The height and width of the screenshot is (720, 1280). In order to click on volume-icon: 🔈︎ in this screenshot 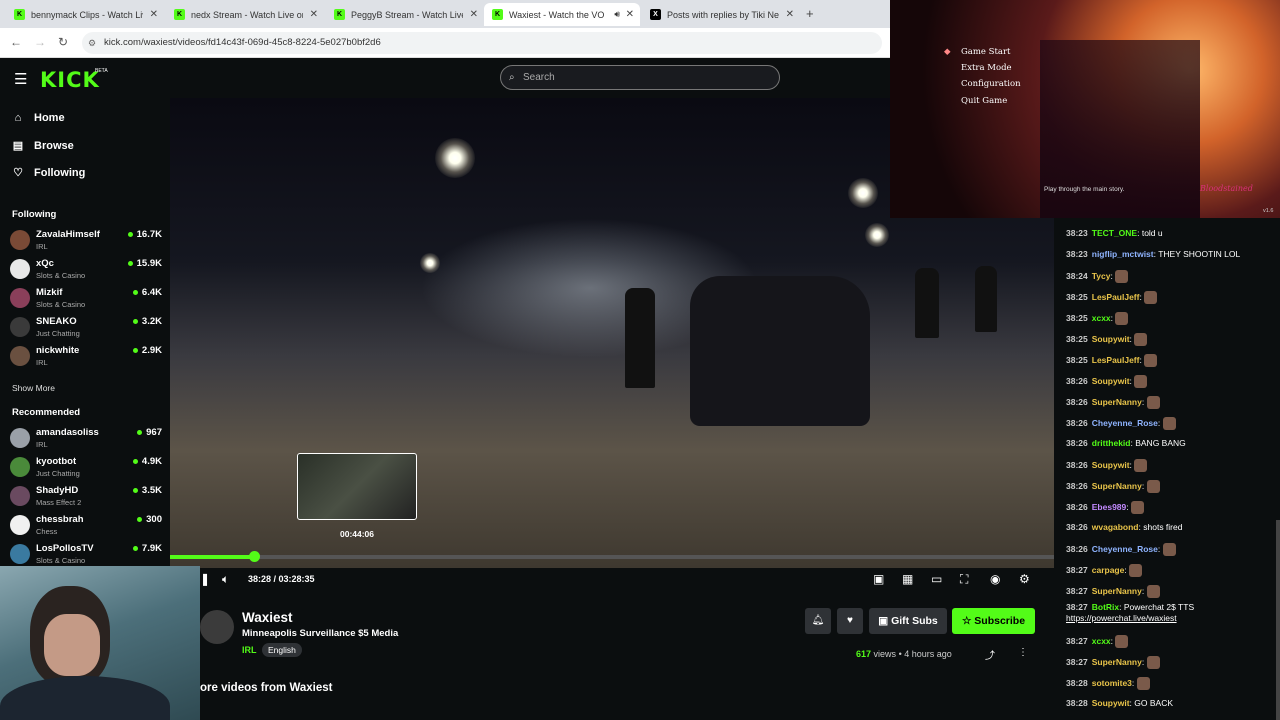, I will do `click(225, 579)`.